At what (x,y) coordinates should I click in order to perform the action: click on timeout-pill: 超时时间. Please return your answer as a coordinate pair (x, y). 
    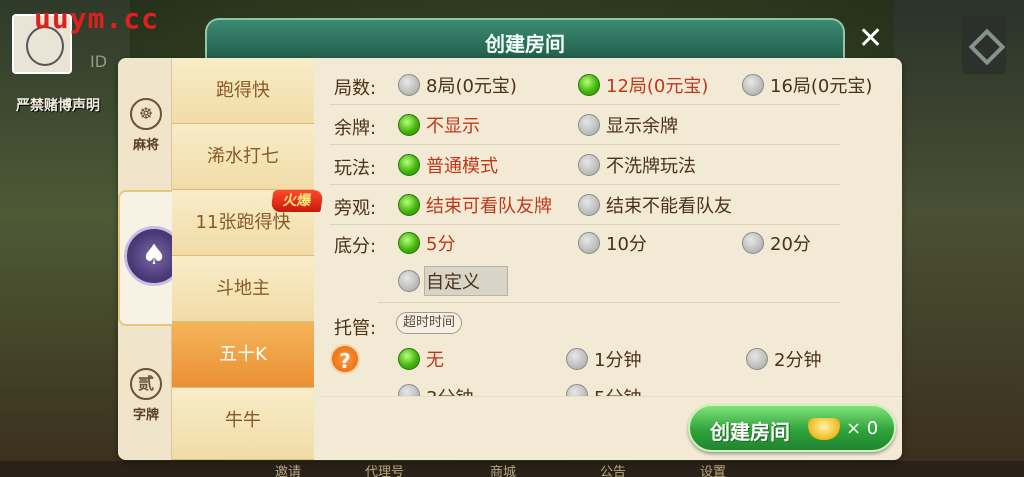
    Looking at the image, I should click on (429, 323).